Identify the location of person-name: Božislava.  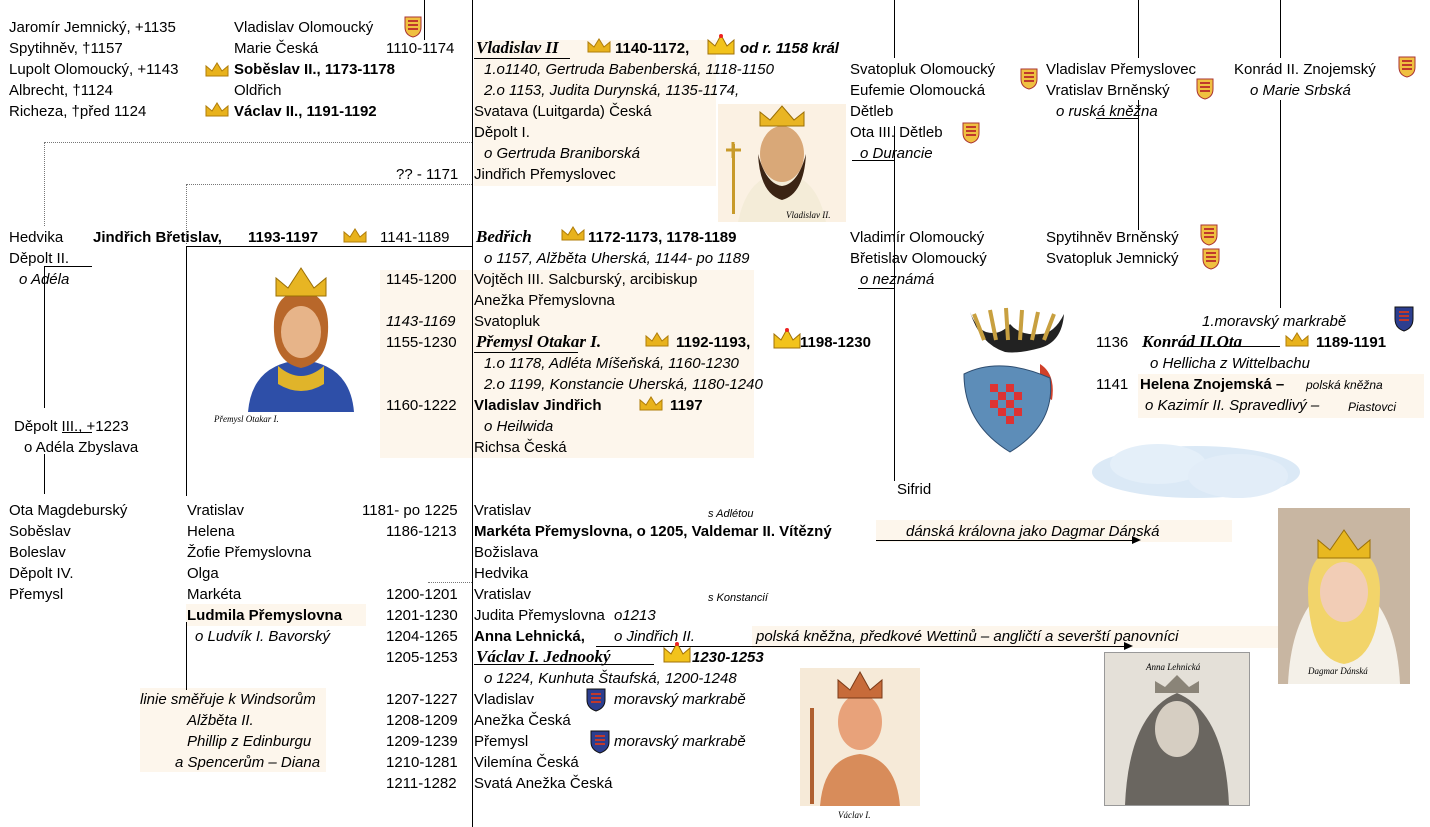
(506, 552).